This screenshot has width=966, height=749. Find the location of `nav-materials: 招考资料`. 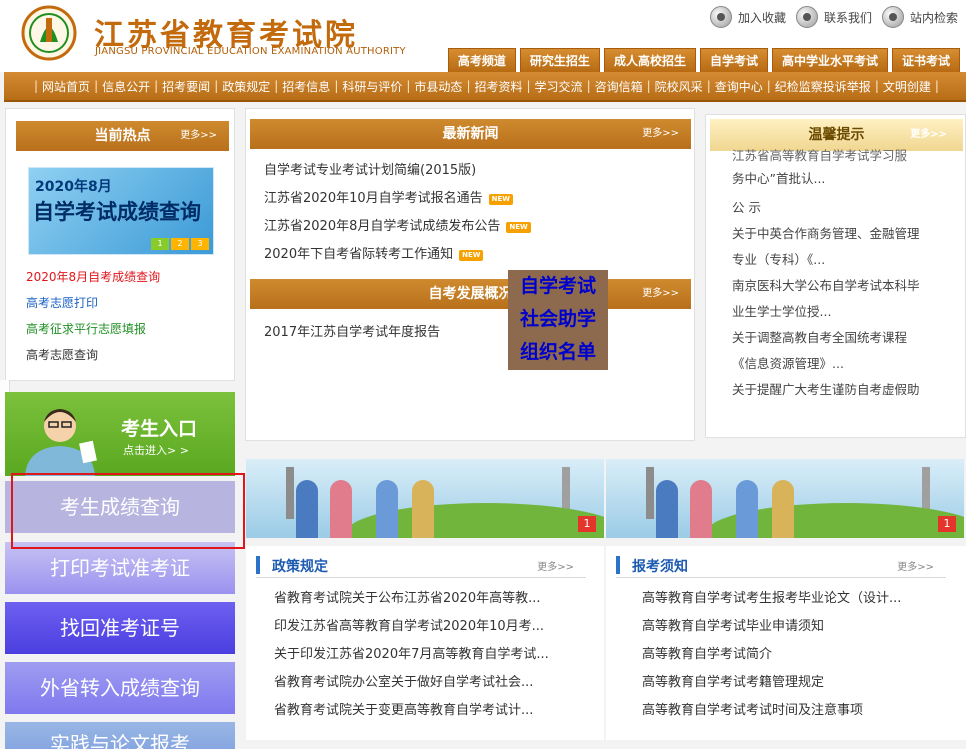

nav-materials: 招考资料 is located at coordinates (498, 86).